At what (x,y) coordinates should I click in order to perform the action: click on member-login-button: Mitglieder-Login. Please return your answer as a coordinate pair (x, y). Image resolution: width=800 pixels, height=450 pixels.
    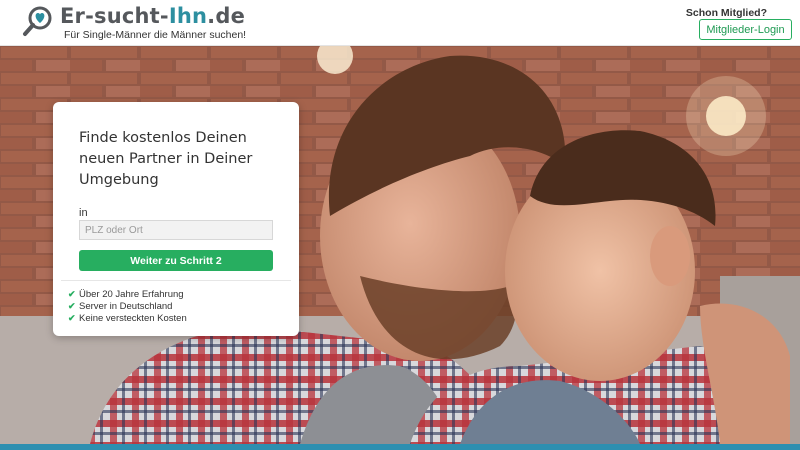
    Looking at the image, I should click on (745, 29).